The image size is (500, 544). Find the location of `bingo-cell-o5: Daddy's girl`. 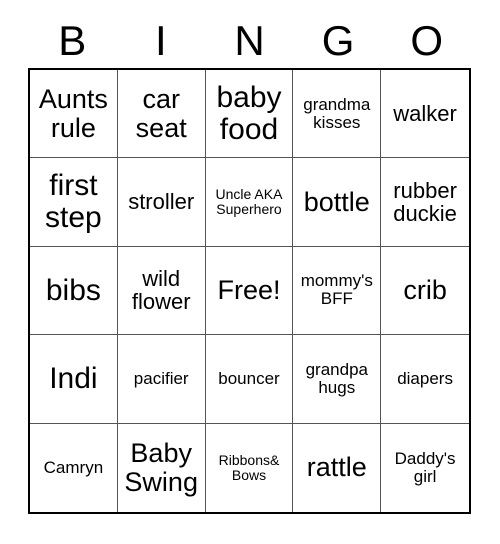

bingo-cell-o5: Daddy's girl is located at coordinates (425, 467).